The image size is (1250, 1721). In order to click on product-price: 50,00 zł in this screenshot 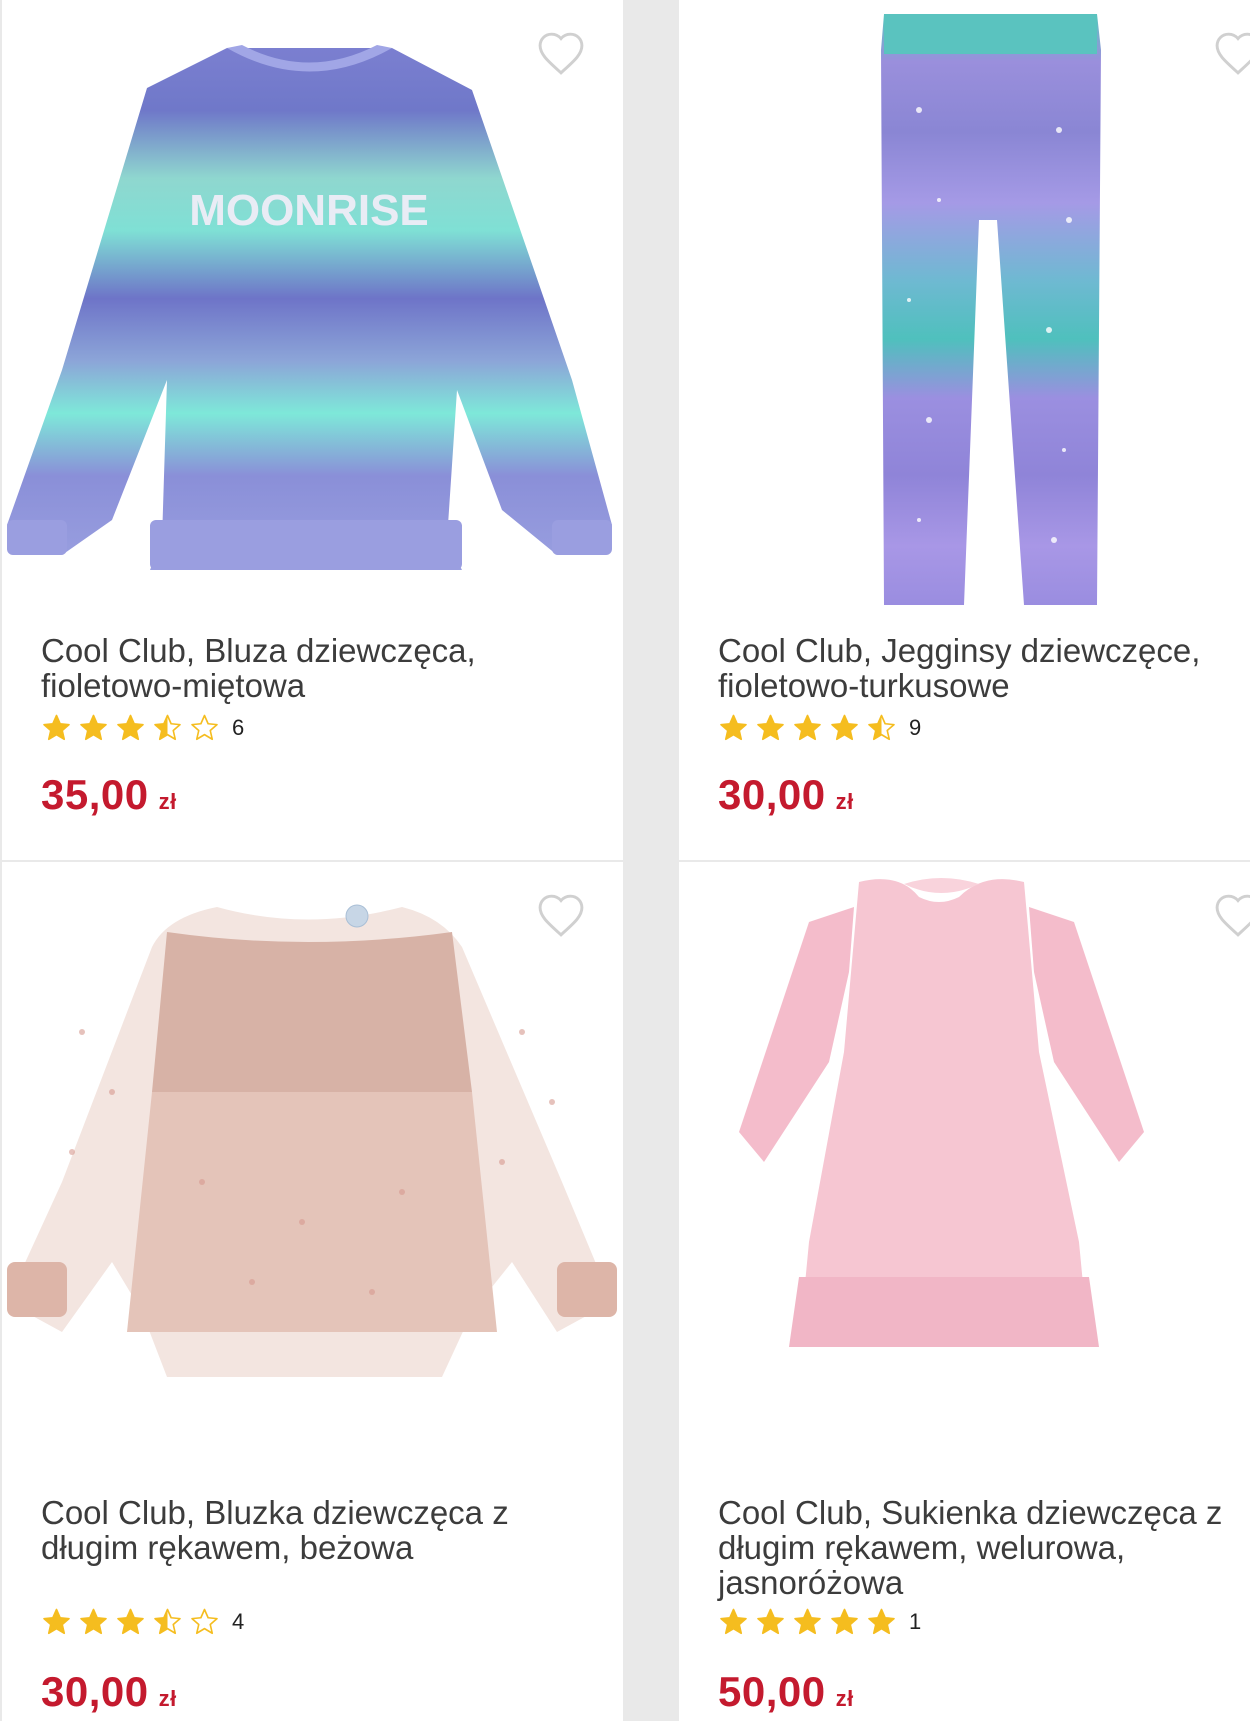, I will do `click(786, 1692)`.